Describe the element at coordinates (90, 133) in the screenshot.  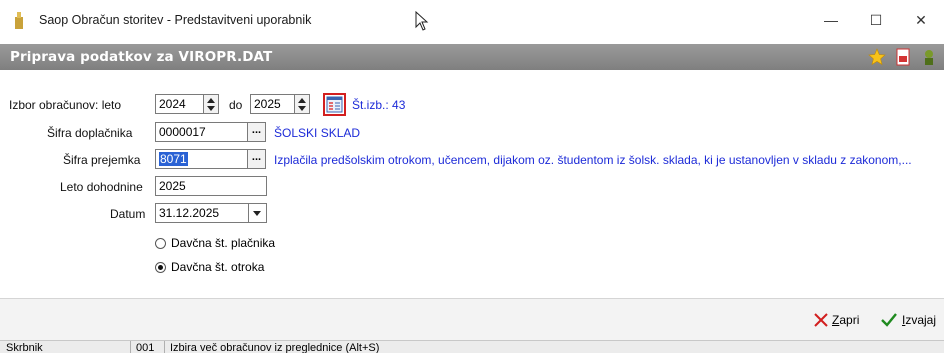
I see `doplacnik-label: Šifra doplačnika` at that location.